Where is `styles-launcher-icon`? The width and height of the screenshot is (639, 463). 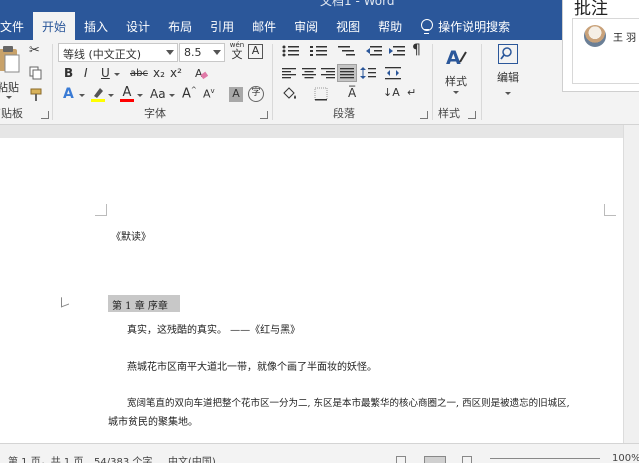 styles-launcher-icon is located at coordinates (472, 115).